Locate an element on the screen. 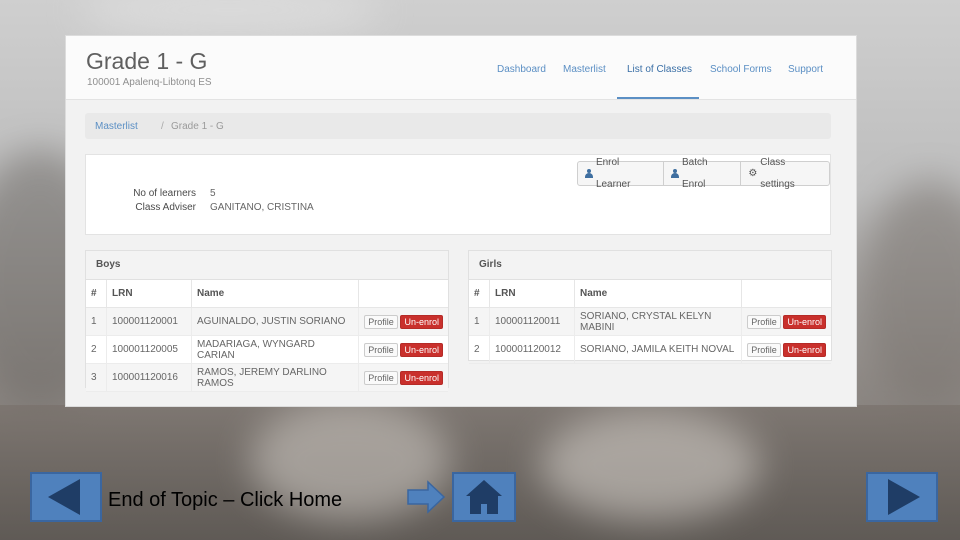 The image size is (960, 540). class-settings-label: Class settings is located at coordinates (777, 173).